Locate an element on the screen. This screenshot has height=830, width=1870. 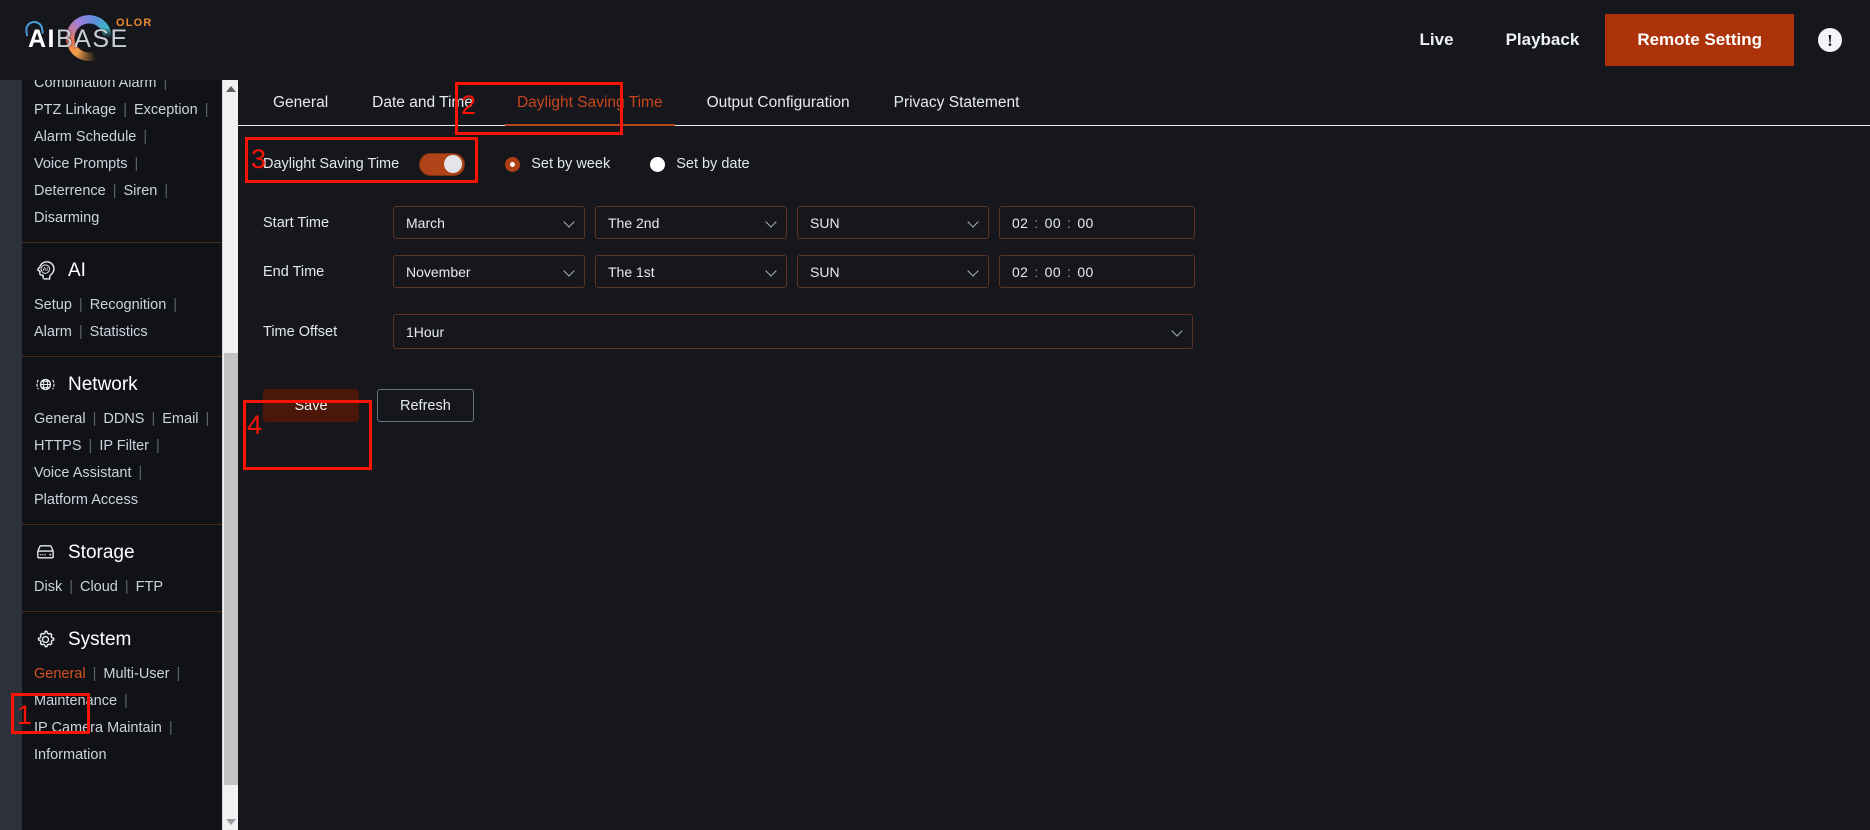
end-ordinal-value: The 1st is located at coordinates (631, 271).